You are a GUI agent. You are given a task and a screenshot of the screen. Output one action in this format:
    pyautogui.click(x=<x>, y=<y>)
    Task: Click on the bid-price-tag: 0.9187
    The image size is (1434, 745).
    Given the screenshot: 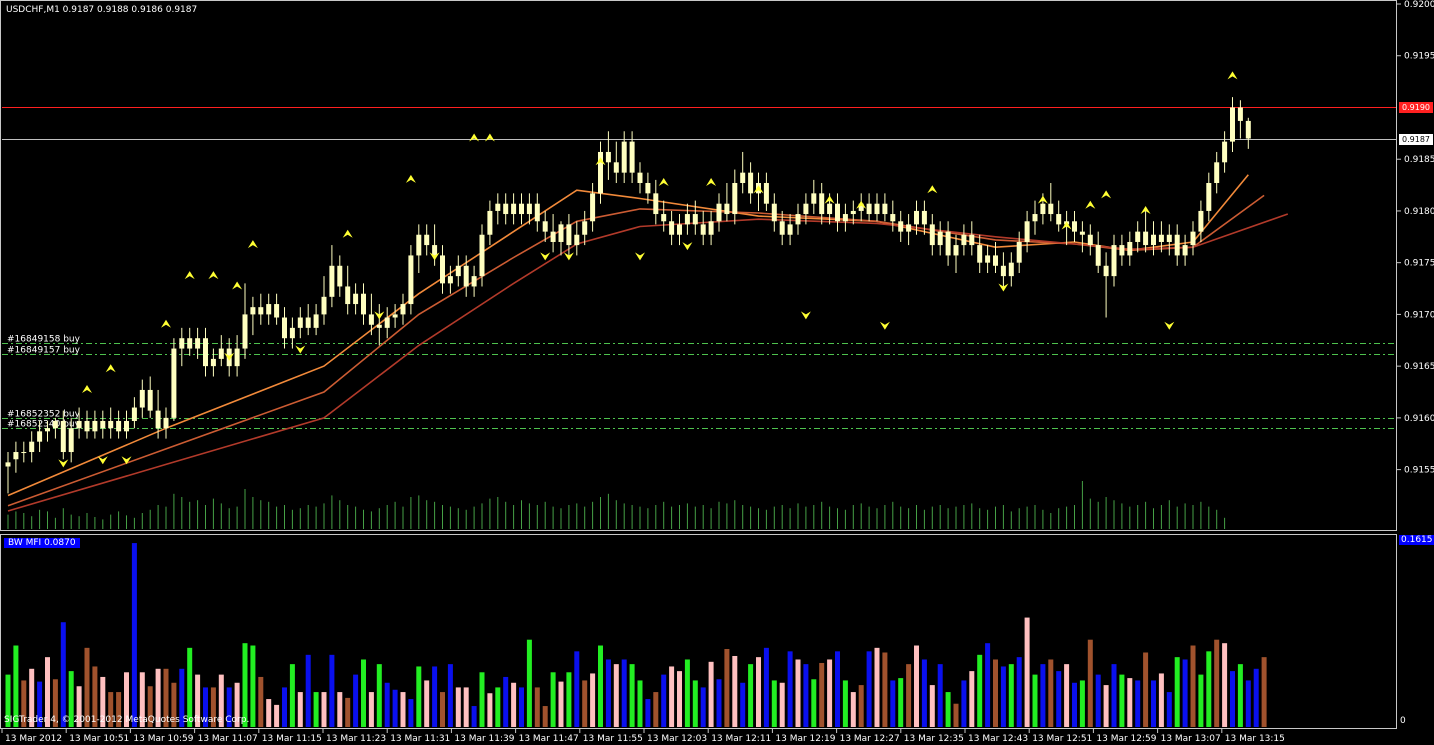 What is the action you would take?
    pyautogui.click(x=1416, y=139)
    